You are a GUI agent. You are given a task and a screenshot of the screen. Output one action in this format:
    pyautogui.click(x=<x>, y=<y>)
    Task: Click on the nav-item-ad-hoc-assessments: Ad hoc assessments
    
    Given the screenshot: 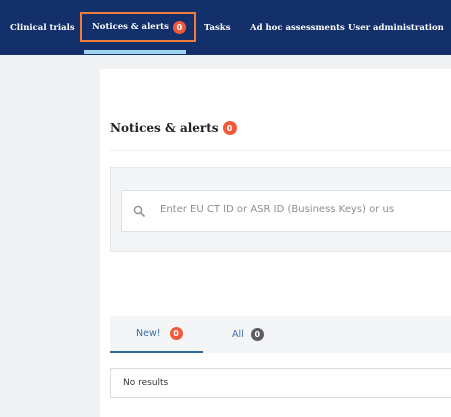 What is the action you would take?
    pyautogui.click(x=297, y=27)
    